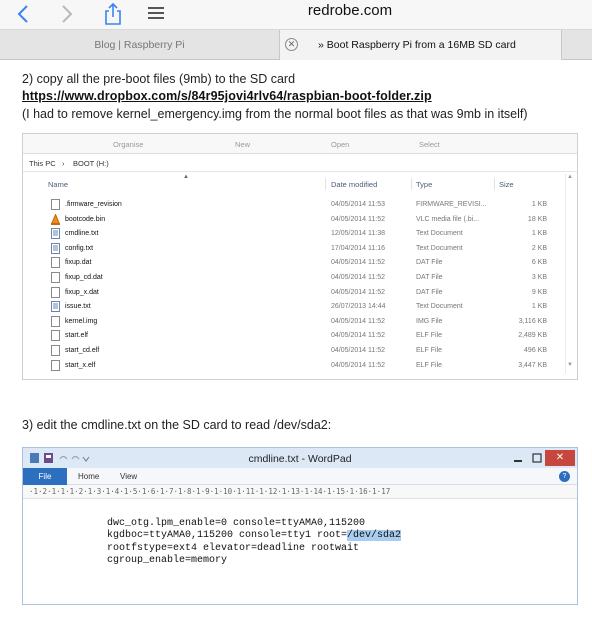  Describe the element at coordinates (82, 292) in the screenshot. I see `file-name: fixup_x.dat` at that location.